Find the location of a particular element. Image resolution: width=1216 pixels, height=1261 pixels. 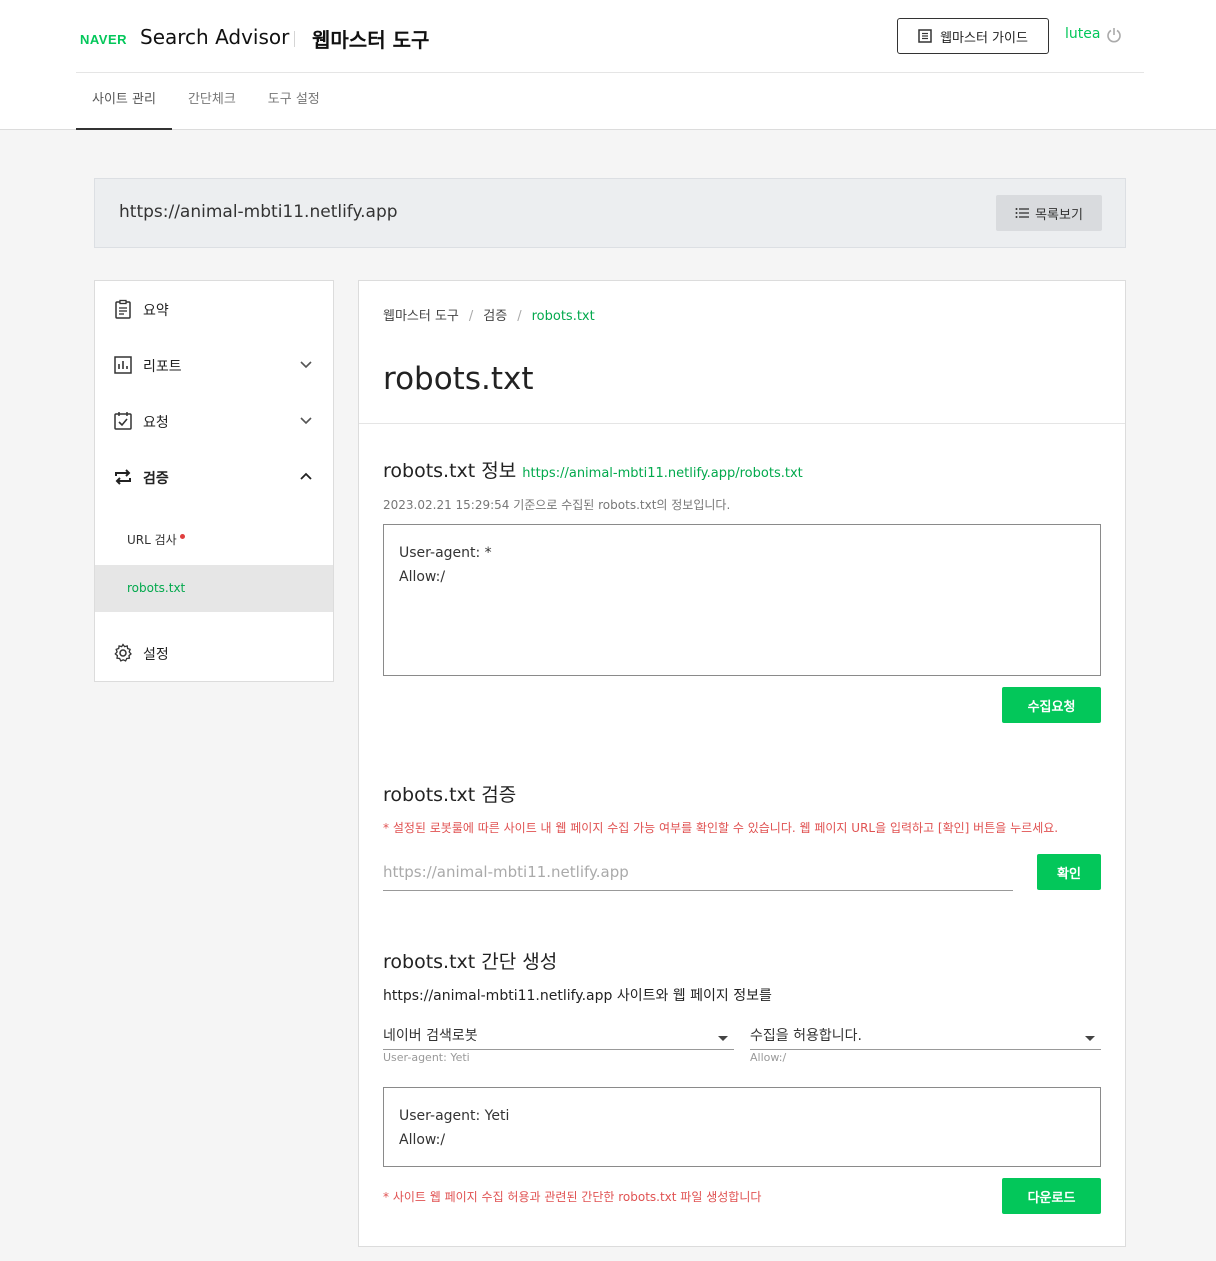

page-title: robots.txt is located at coordinates (458, 379).